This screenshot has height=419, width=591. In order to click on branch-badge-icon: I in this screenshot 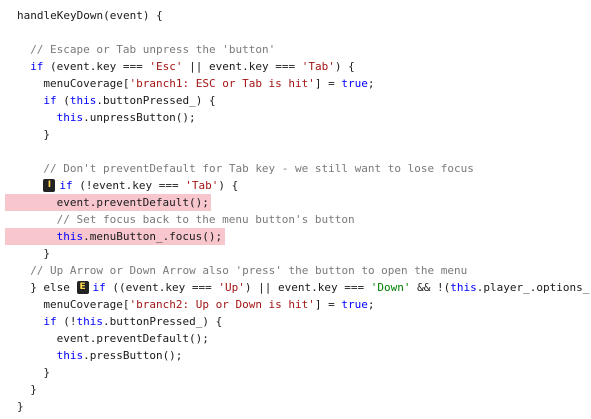, I will do `click(49, 185)`.